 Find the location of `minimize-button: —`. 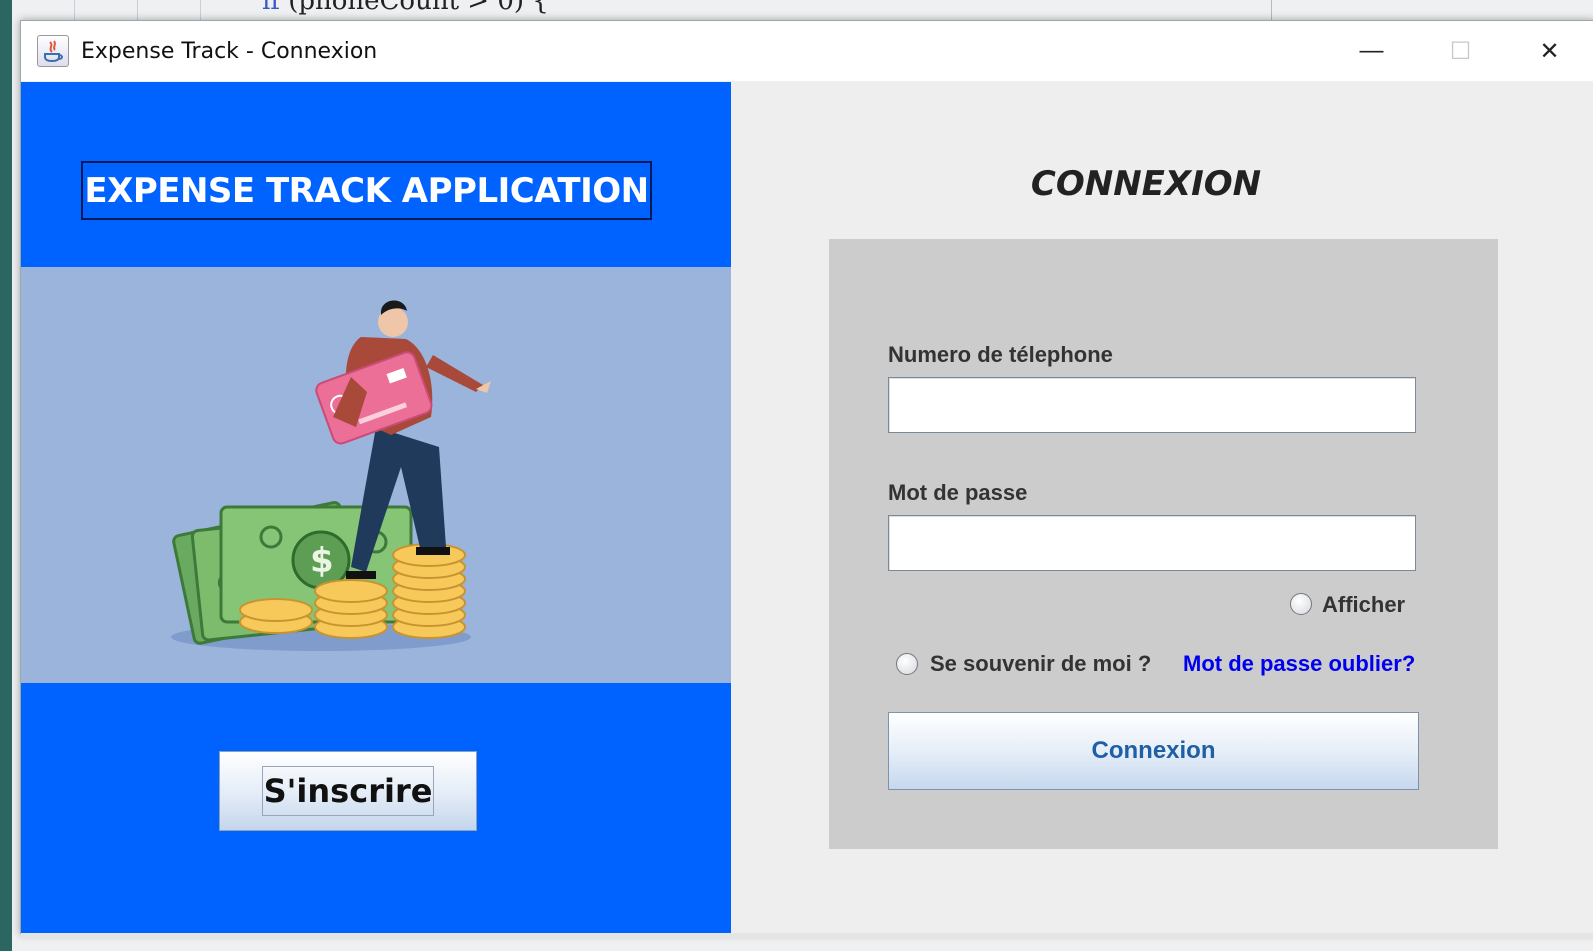

minimize-button: — is located at coordinates (1371, 51).